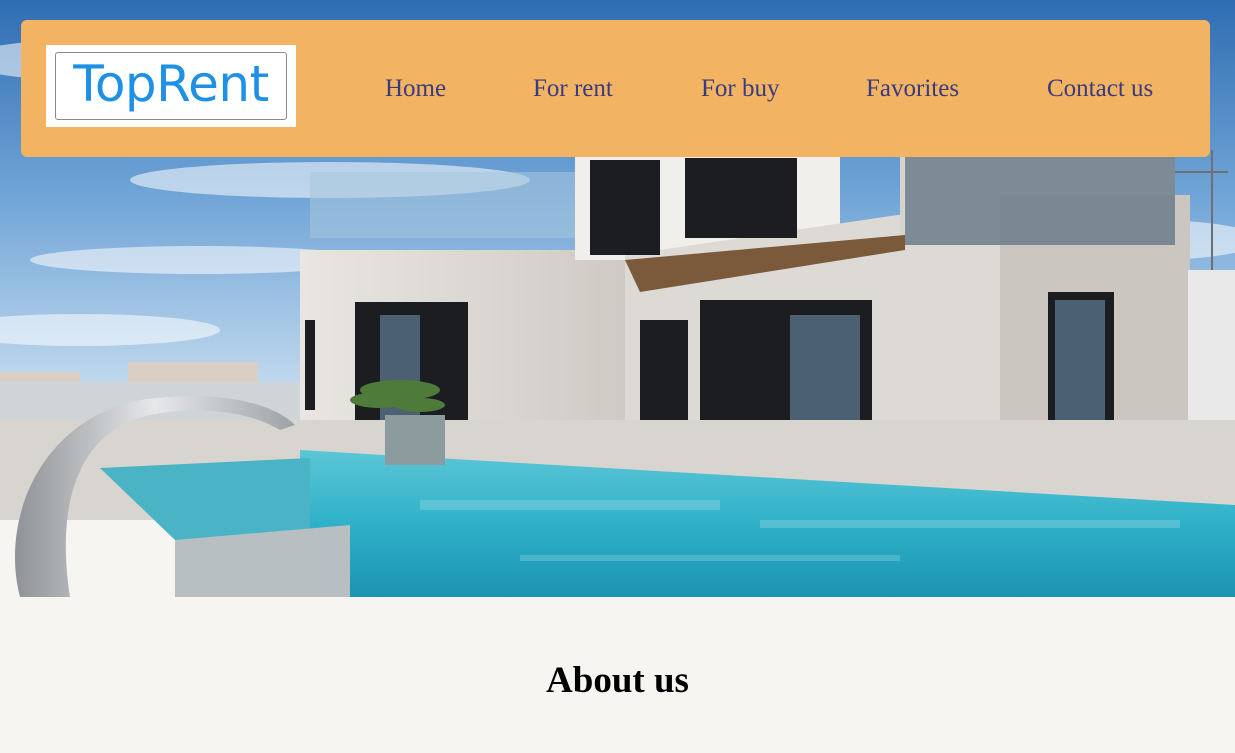 The width and height of the screenshot is (1235, 753). What do you see at coordinates (912, 89) in the screenshot?
I see `nav-link-favorites: Favorites` at bounding box center [912, 89].